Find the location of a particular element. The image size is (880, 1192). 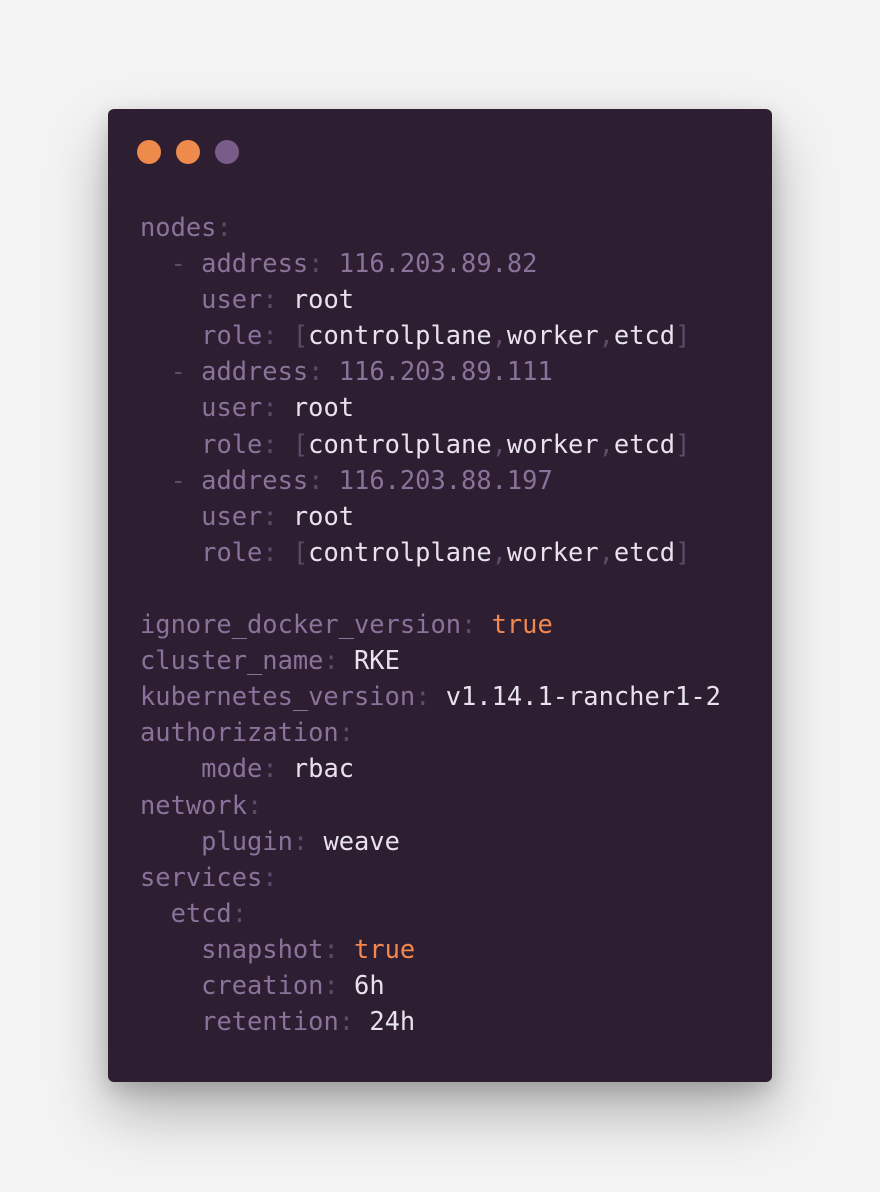

code-line: etcd: is located at coordinates (430, 913).